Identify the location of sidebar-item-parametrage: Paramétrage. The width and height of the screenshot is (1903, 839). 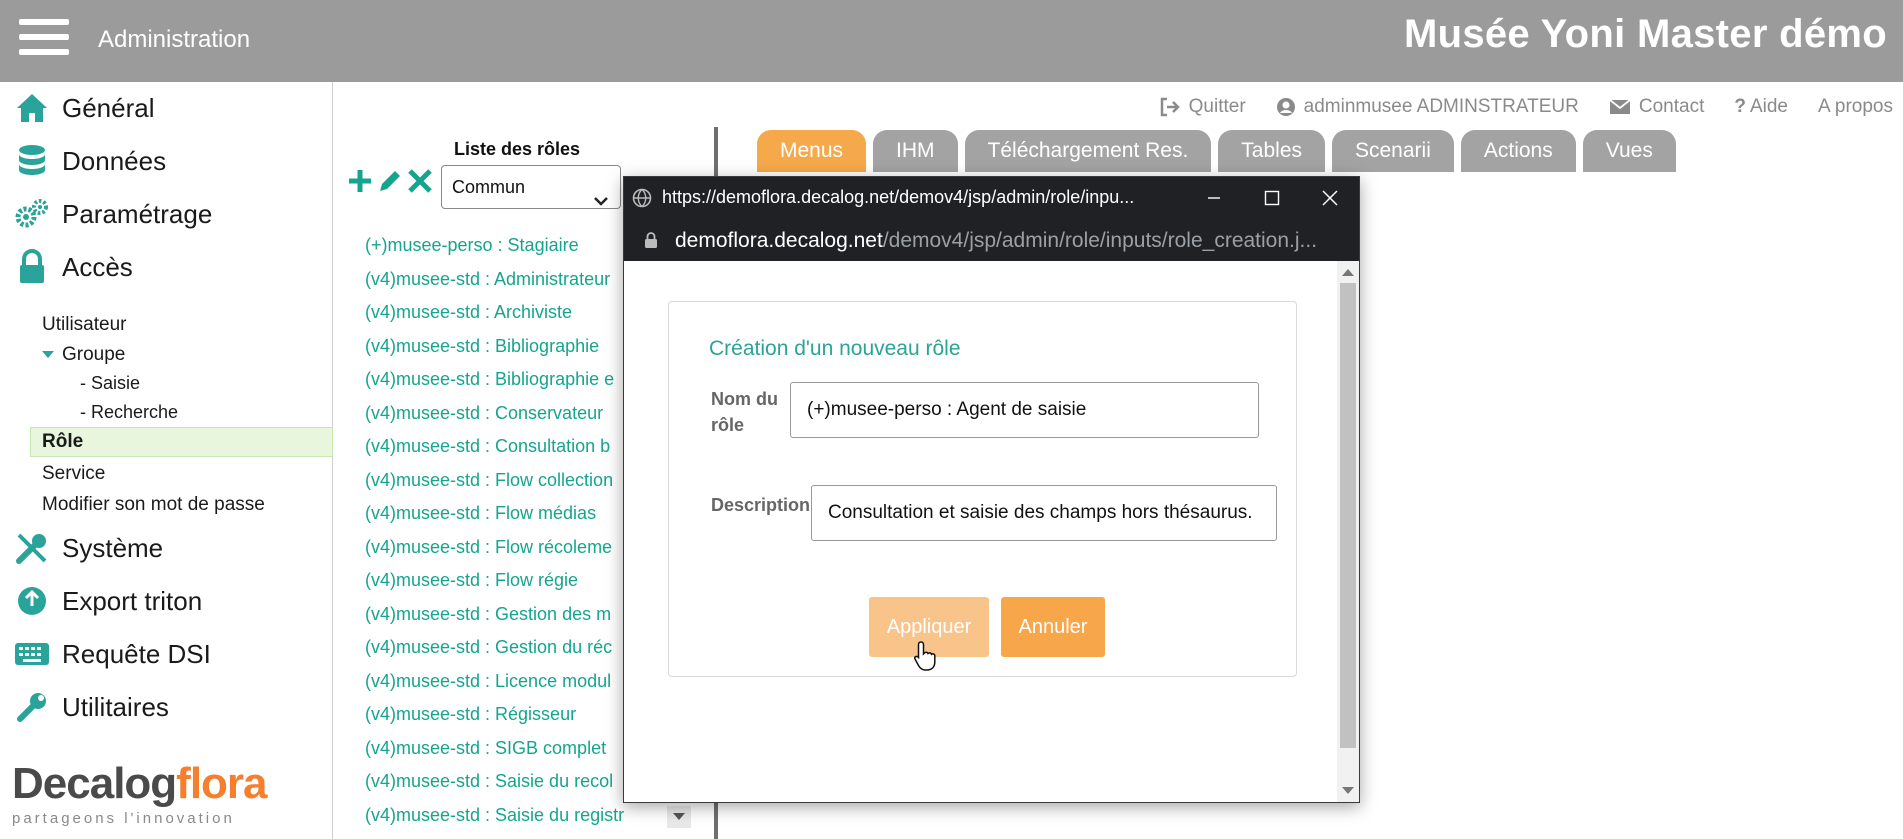
(166, 214).